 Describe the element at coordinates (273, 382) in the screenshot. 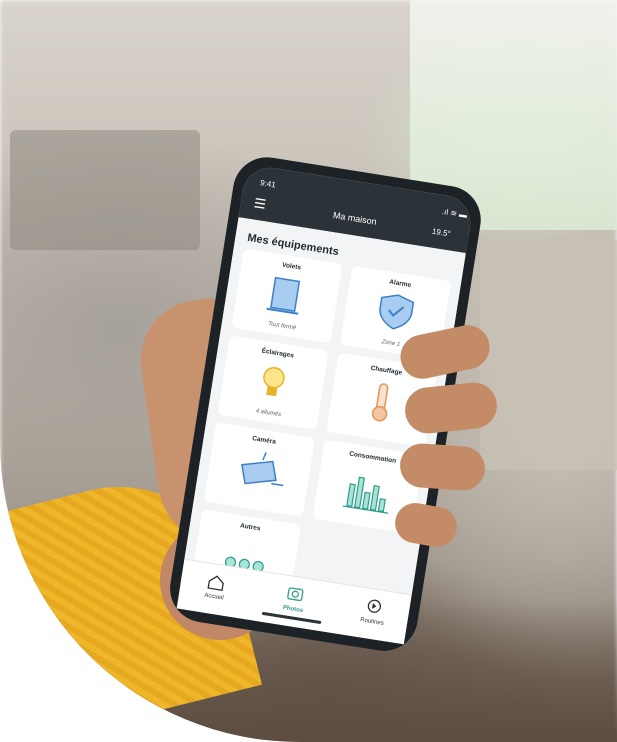

I see `card-eclairages: Éclairages 4 allumés` at that location.